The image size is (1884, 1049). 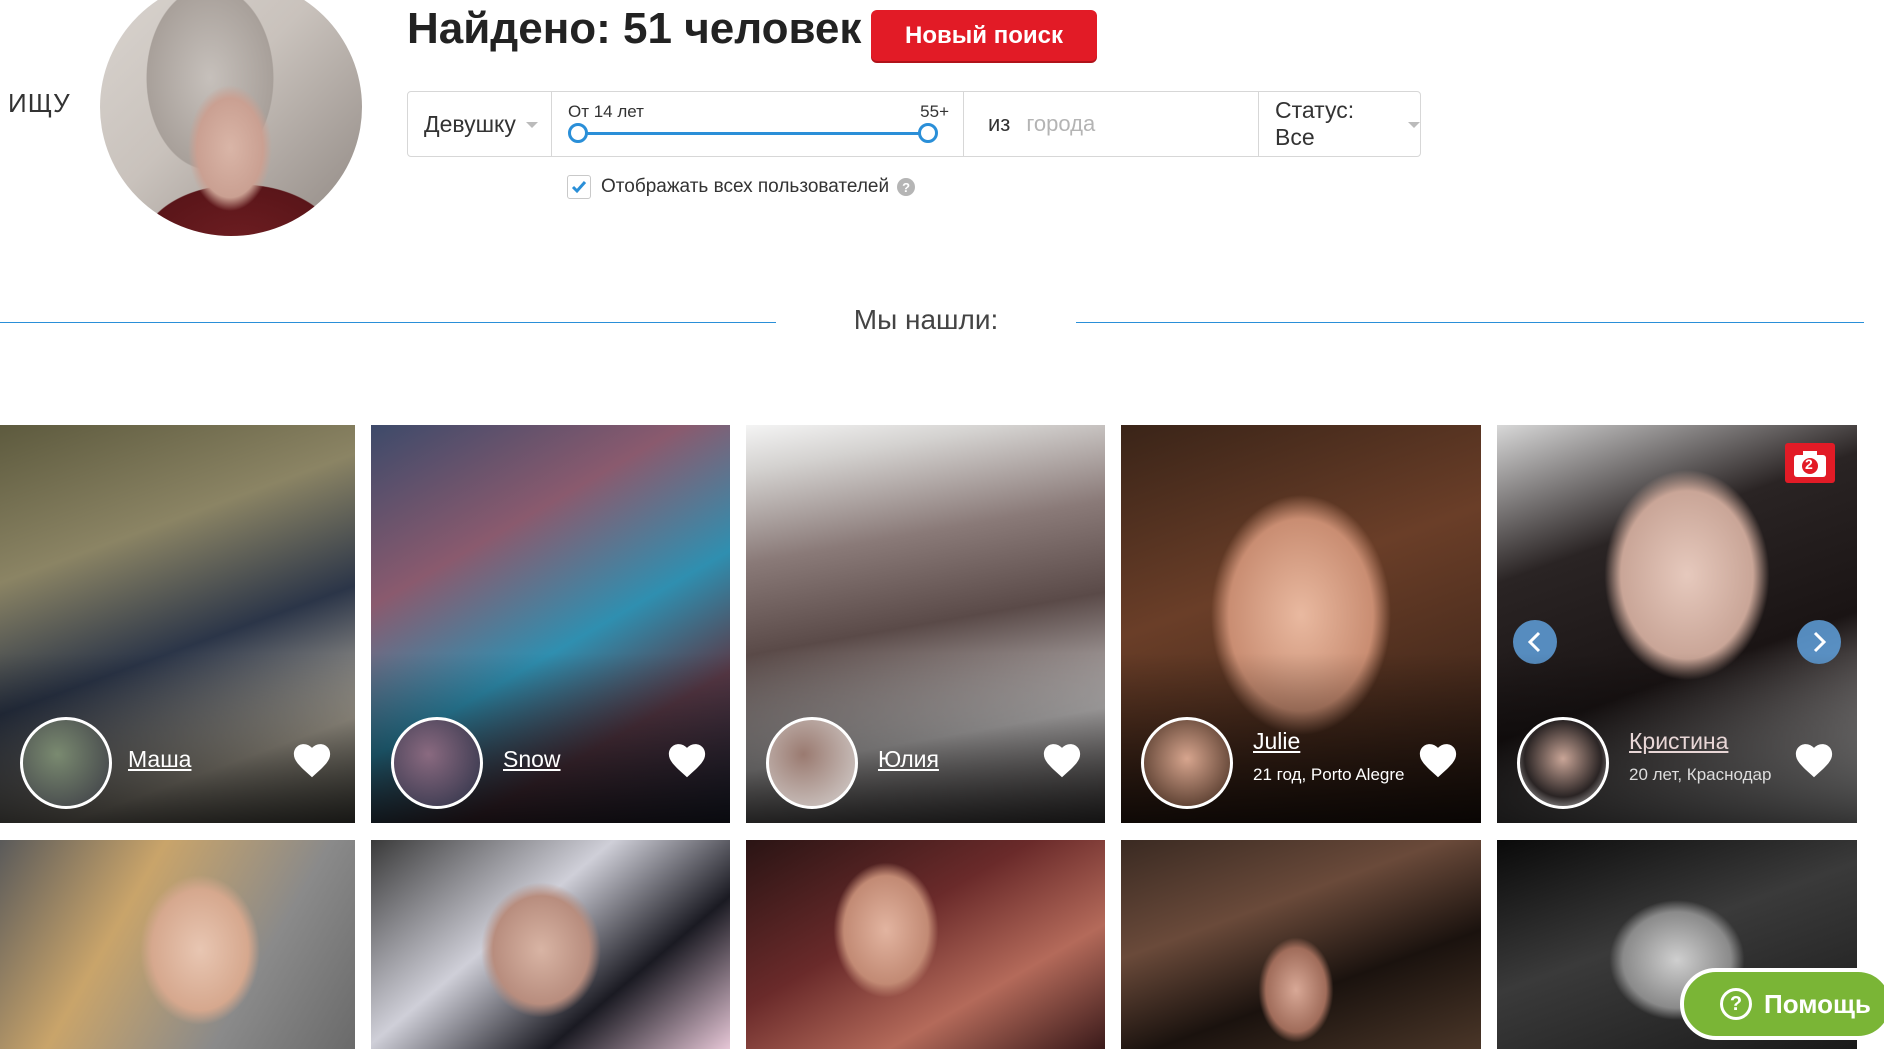 What do you see at coordinates (1700, 774) in the screenshot?
I see `card-age-city: 20 лет, Краснодар` at bounding box center [1700, 774].